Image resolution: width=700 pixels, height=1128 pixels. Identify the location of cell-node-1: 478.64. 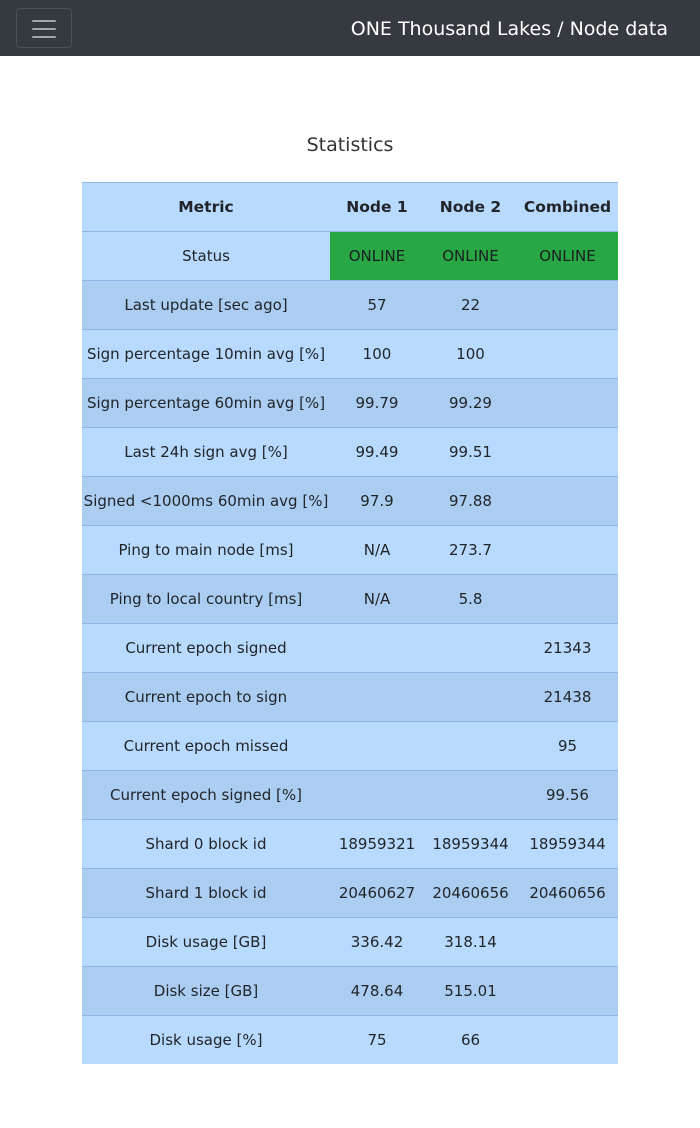
(377, 991).